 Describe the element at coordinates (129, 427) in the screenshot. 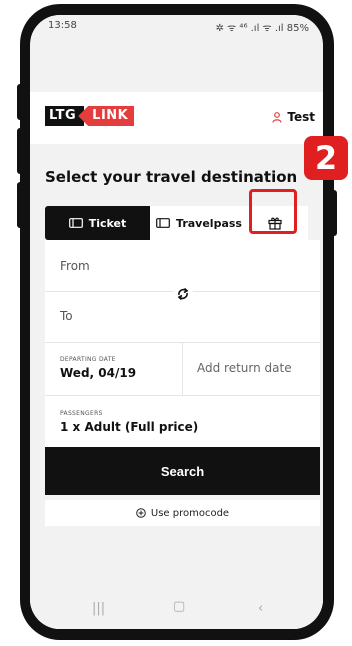

I see `passengers-value: 1 x Adult (Full price)` at that location.